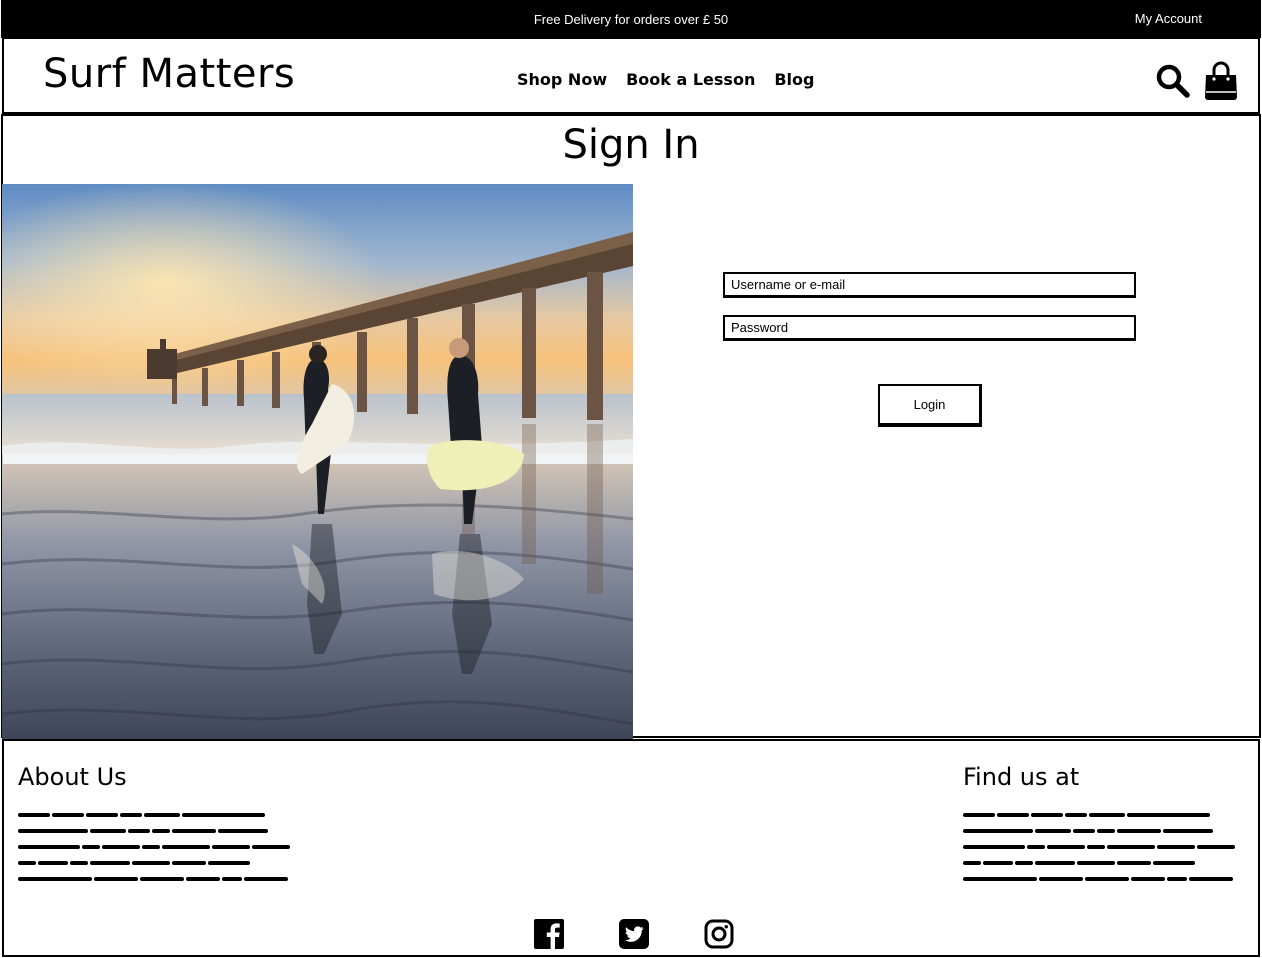 The width and height of the screenshot is (1262, 958). What do you see at coordinates (1099, 847) in the screenshot?
I see `find-us-placeholder-text` at bounding box center [1099, 847].